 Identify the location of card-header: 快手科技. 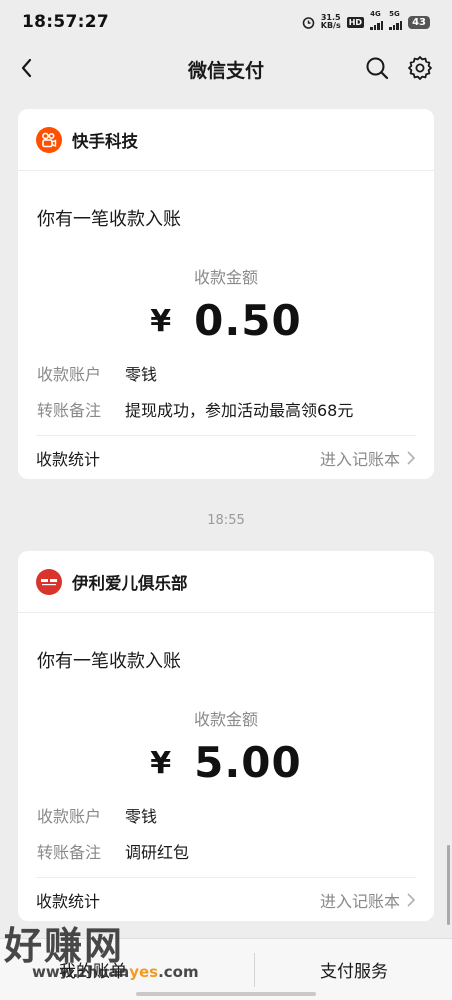
(226, 140).